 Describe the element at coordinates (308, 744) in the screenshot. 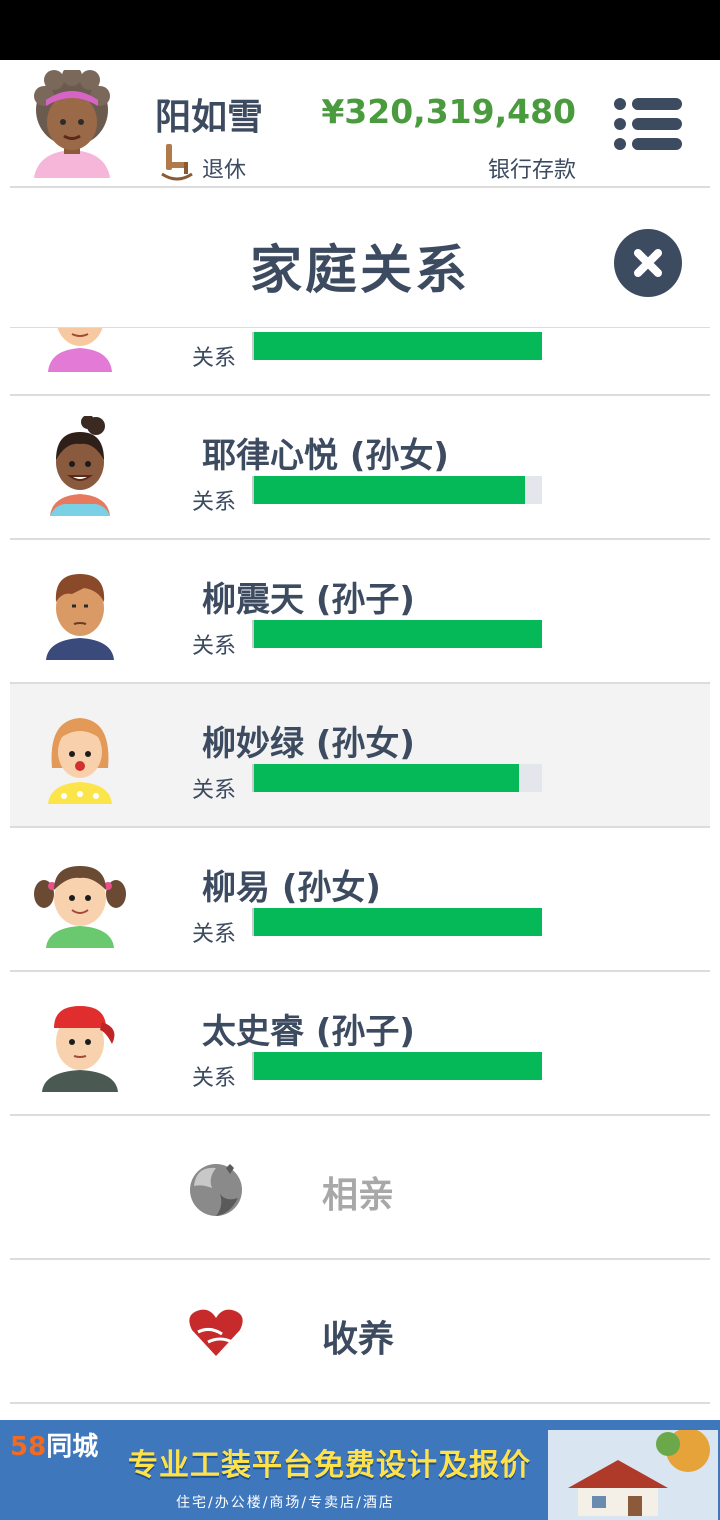

I see `relative-name: 柳妙绿 (孙女)` at that location.